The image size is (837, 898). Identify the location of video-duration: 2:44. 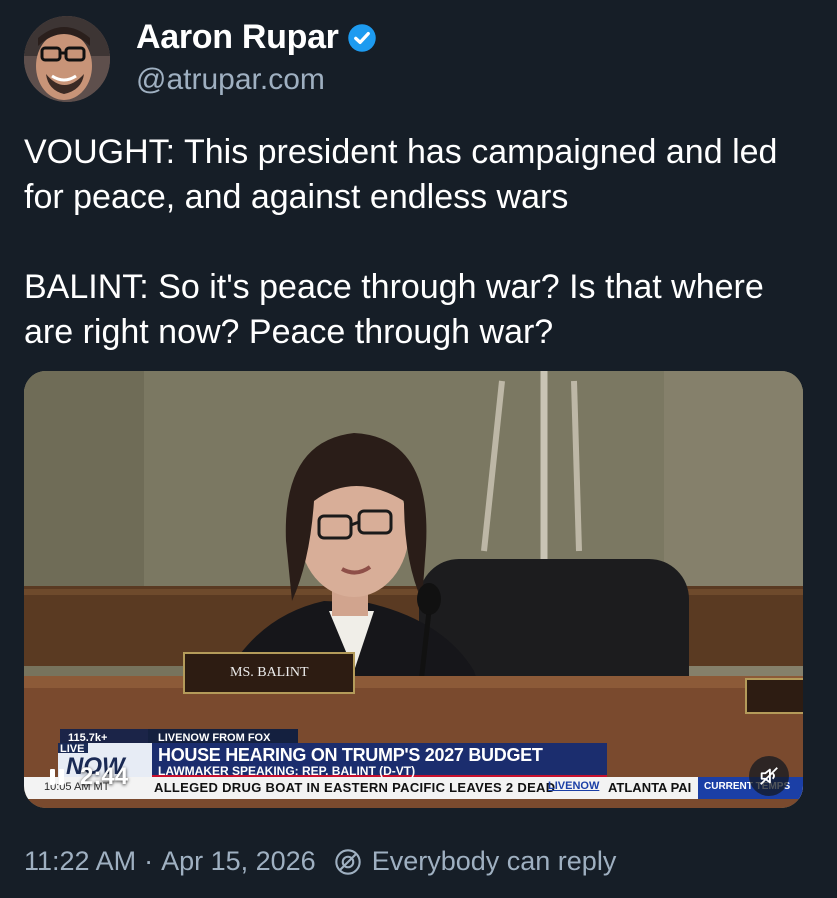
(104, 776).